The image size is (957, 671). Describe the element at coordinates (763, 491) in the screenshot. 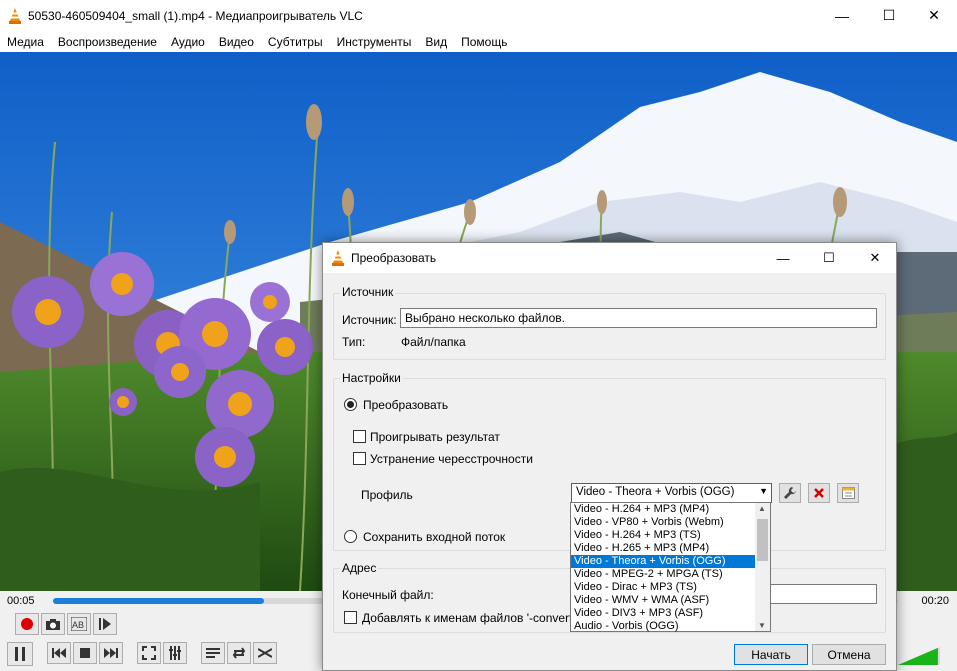

I see `chevron-down-icon: ▼` at that location.